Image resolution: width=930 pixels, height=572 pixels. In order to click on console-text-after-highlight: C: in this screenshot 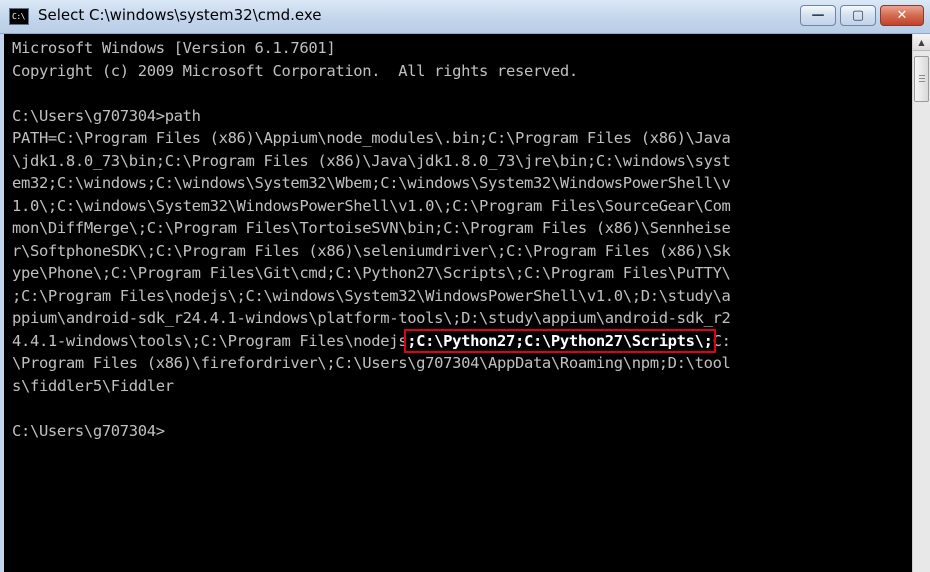, I will do `click(721, 340)`.